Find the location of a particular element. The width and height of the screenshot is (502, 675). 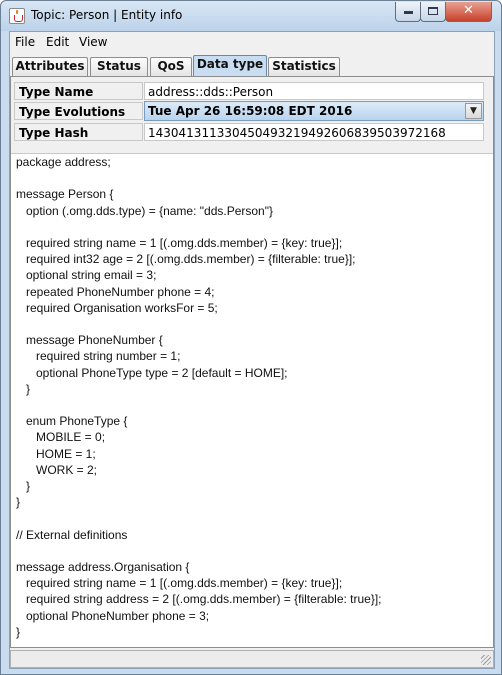

type-name-value: address::dds::Person is located at coordinates (314, 91).